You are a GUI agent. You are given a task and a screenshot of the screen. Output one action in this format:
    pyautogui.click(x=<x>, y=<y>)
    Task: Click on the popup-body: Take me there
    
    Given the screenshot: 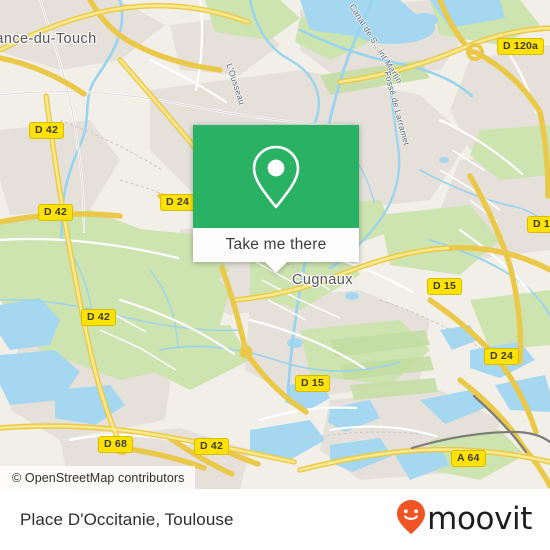 What is the action you would take?
    pyautogui.click(x=276, y=245)
    